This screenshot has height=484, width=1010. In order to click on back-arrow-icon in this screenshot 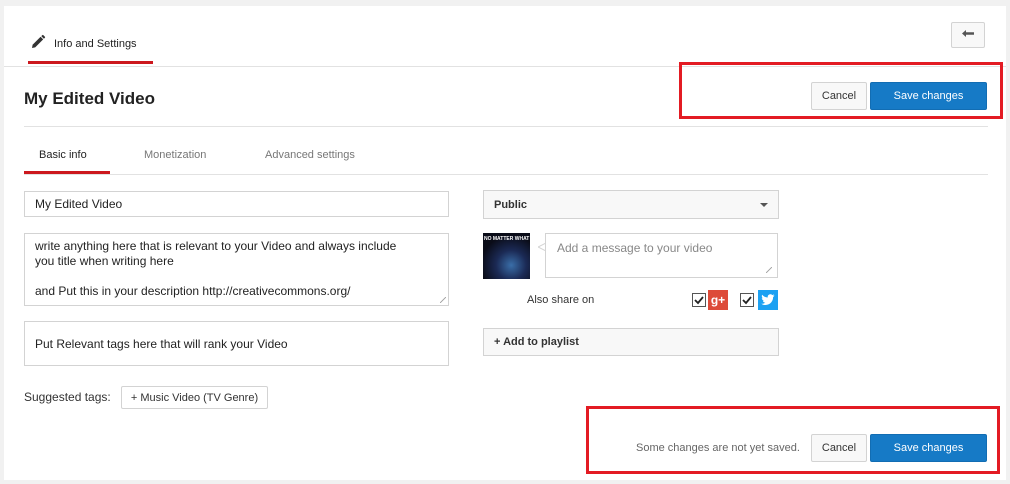, I will do `click(968, 35)`.